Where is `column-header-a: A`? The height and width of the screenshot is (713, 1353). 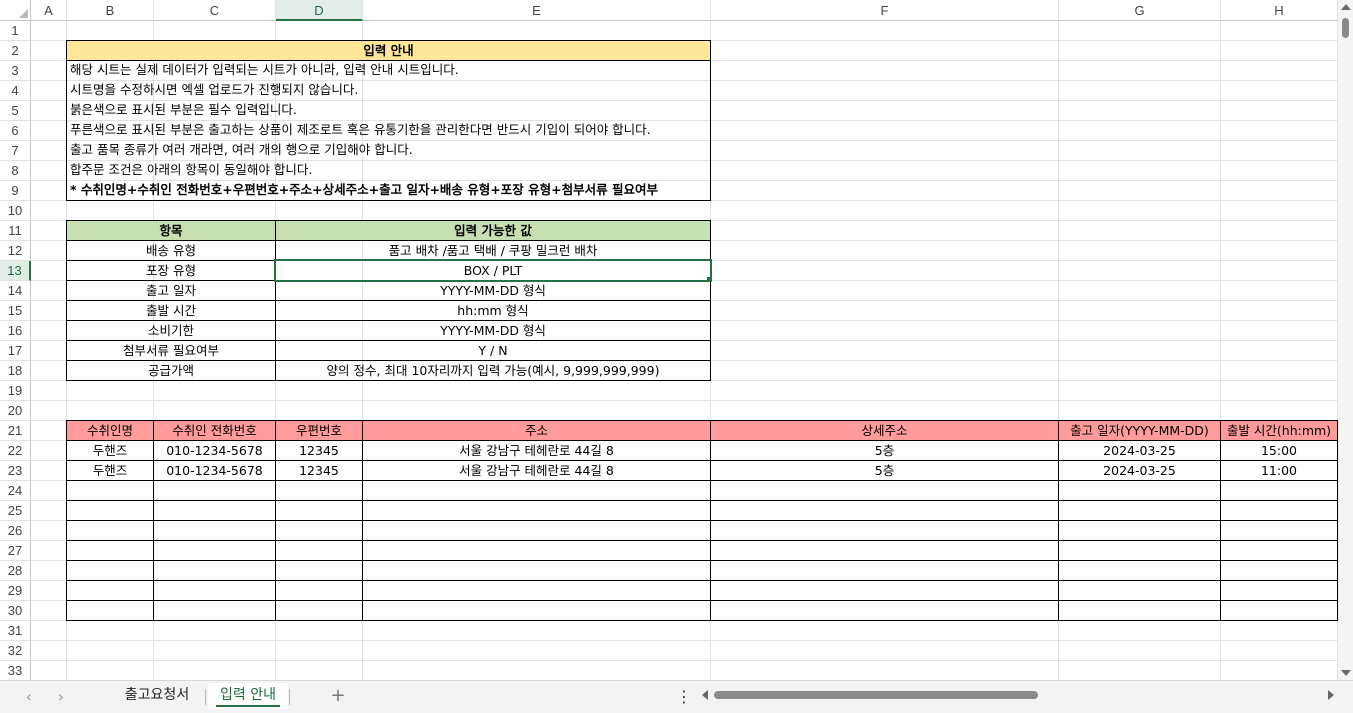
column-header-a: A is located at coordinates (49, 10).